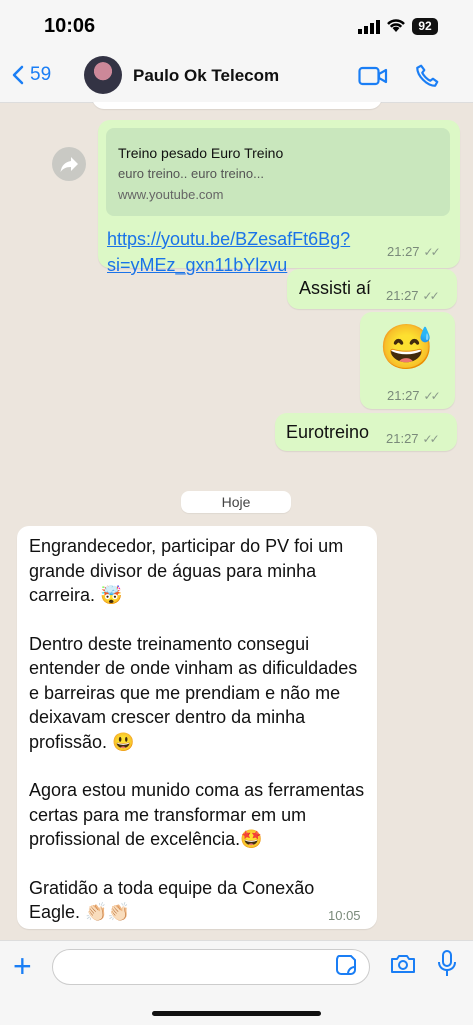 The width and height of the screenshot is (473, 1025). Describe the element at coordinates (346, 965) in the screenshot. I see `sticker-icon` at that location.